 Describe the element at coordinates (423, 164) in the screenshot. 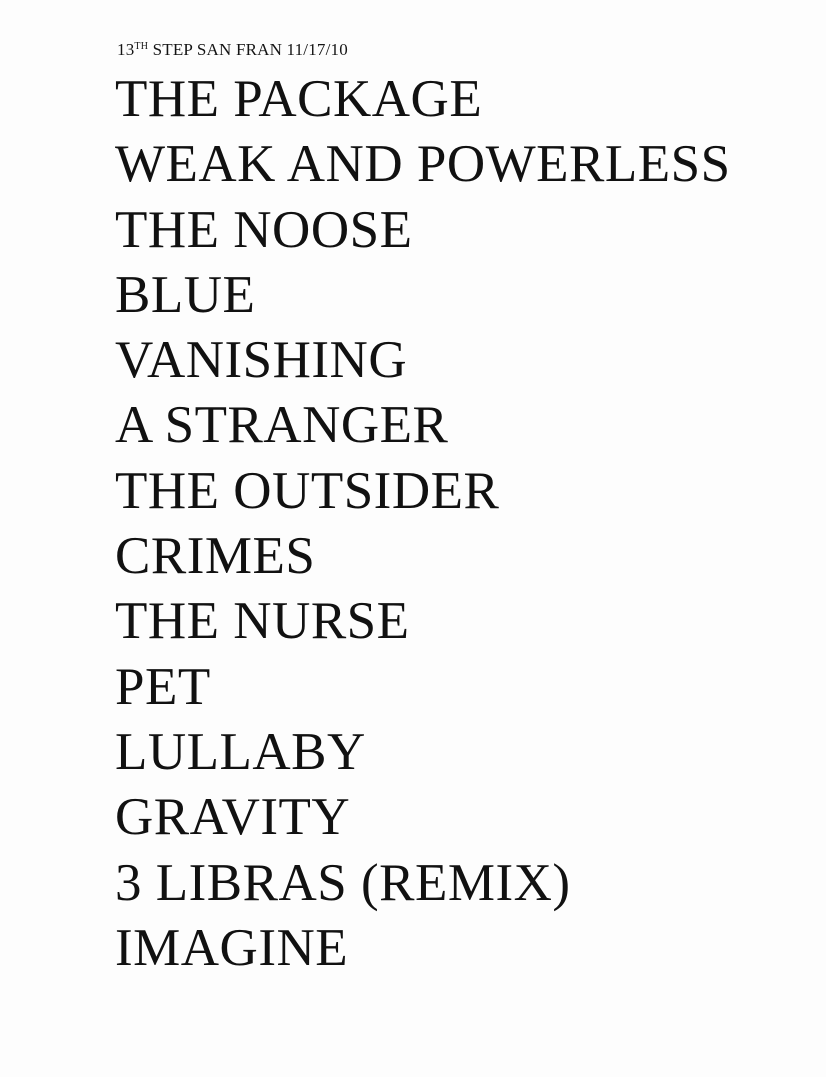

I see `song-item: WEAK AND POWERLESS` at that location.